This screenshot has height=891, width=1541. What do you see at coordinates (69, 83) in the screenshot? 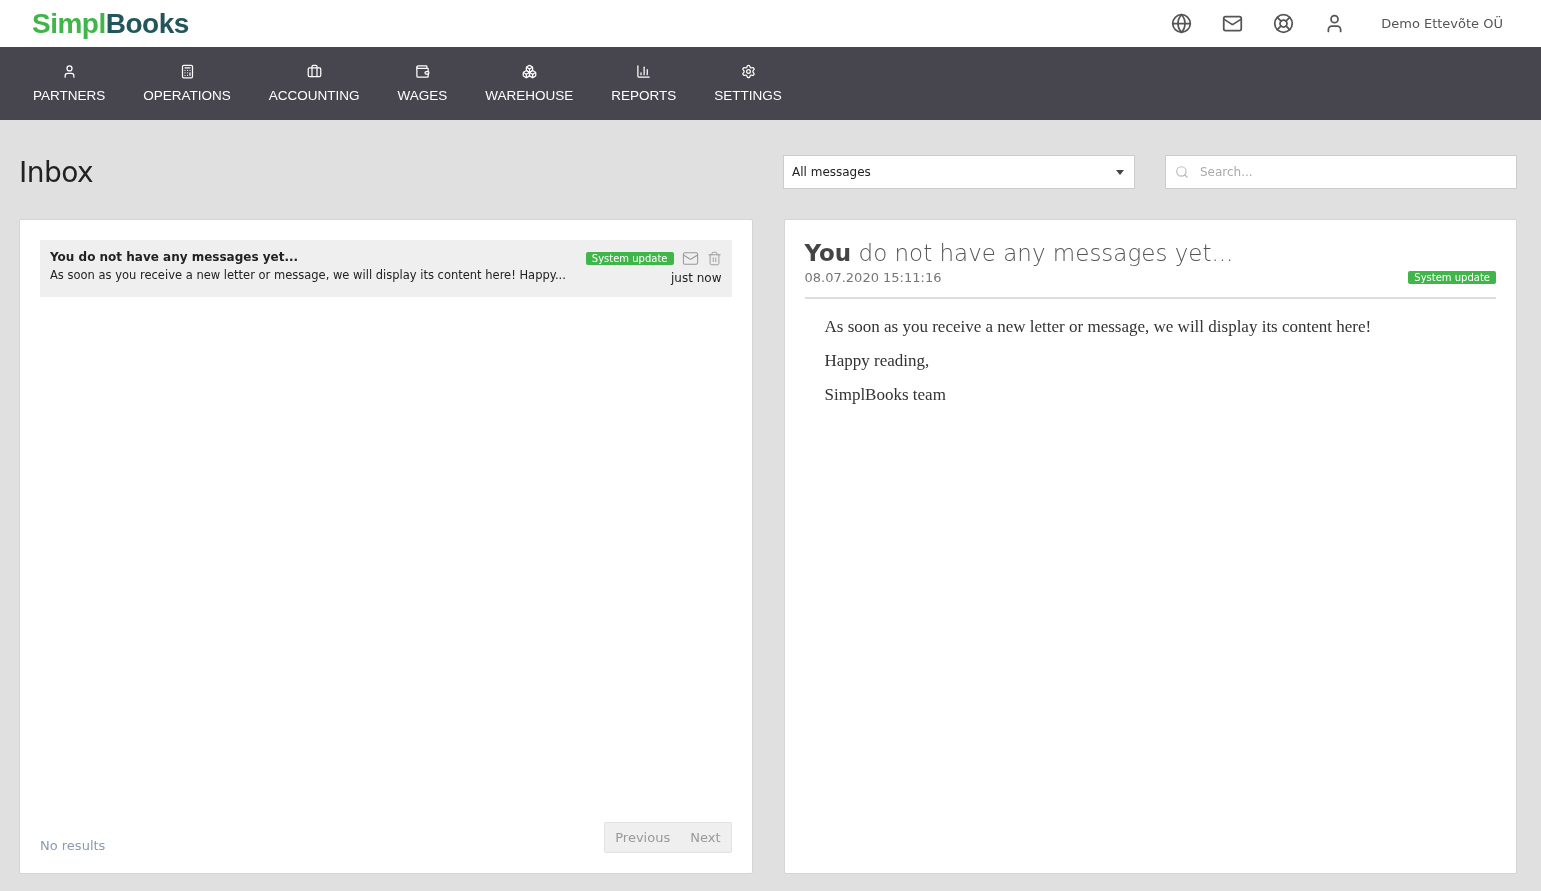
I see `nav-item: PARTNERS` at bounding box center [69, 83].